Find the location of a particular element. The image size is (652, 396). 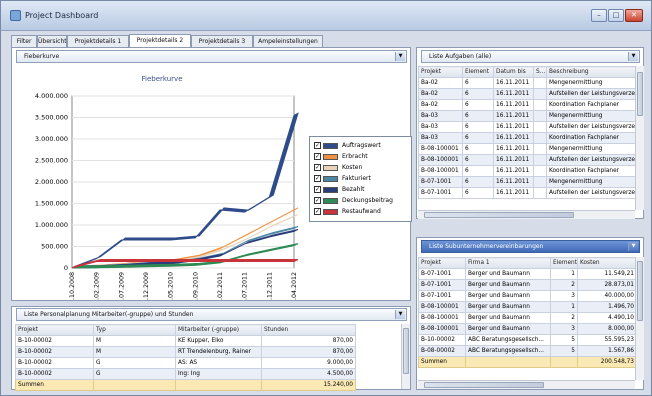

table-row: B-10-00002 G Ing: Ing 4.500,00 is located at coordinates (185, 374).